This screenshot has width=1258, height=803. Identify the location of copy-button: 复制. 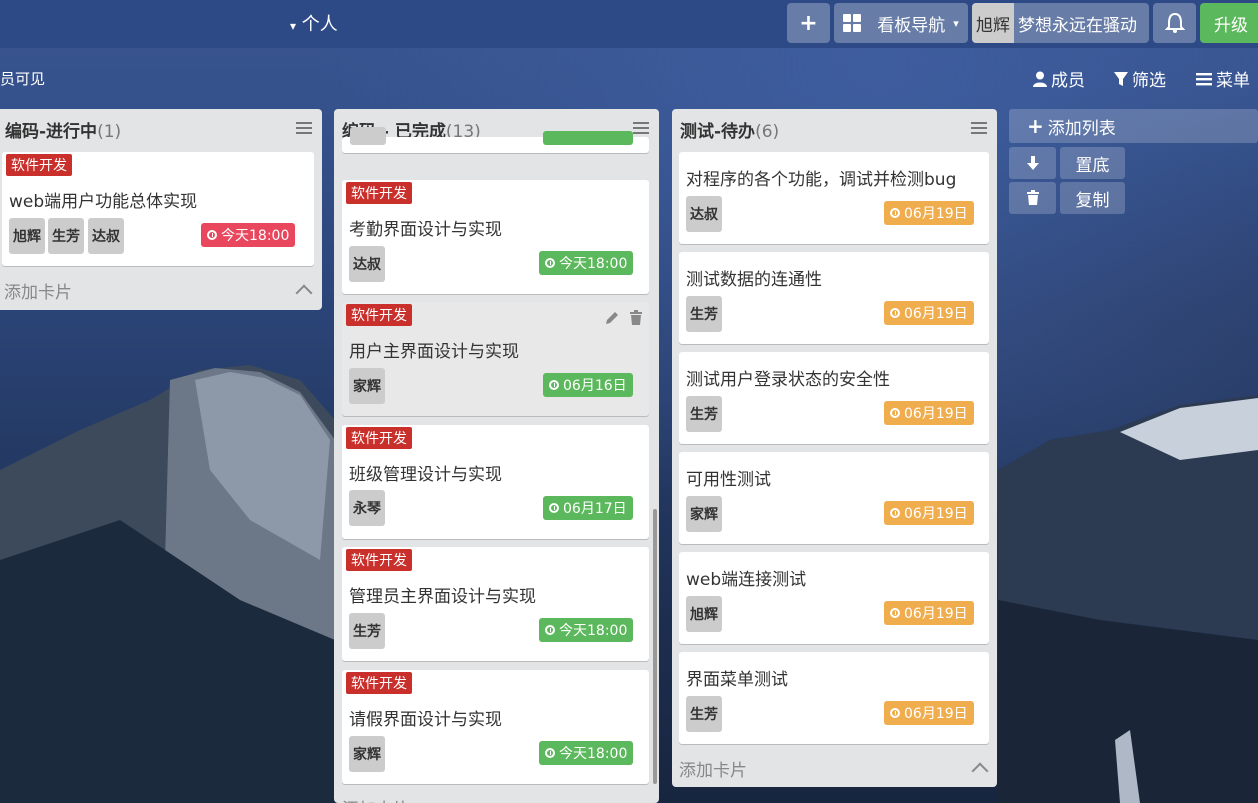
(1092, 198).